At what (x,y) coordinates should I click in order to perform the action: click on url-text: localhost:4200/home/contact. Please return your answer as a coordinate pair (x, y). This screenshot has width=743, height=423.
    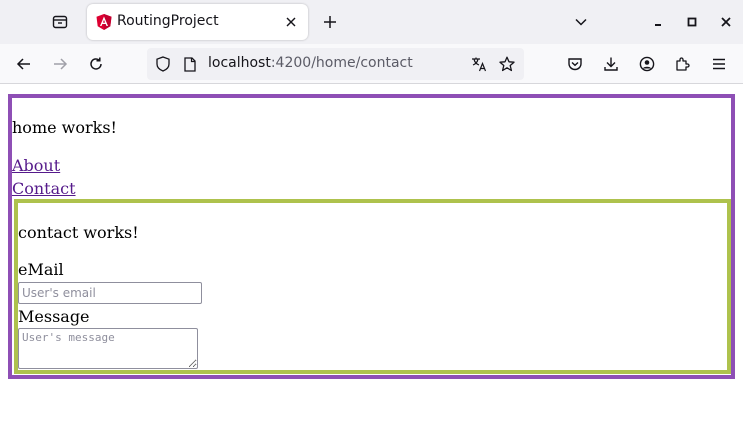
    Looking at the image, I should click on (310, 63).